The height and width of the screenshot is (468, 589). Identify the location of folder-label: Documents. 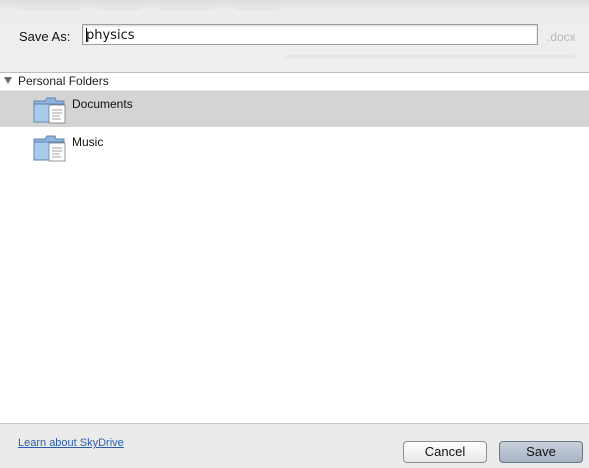
(102, 104).